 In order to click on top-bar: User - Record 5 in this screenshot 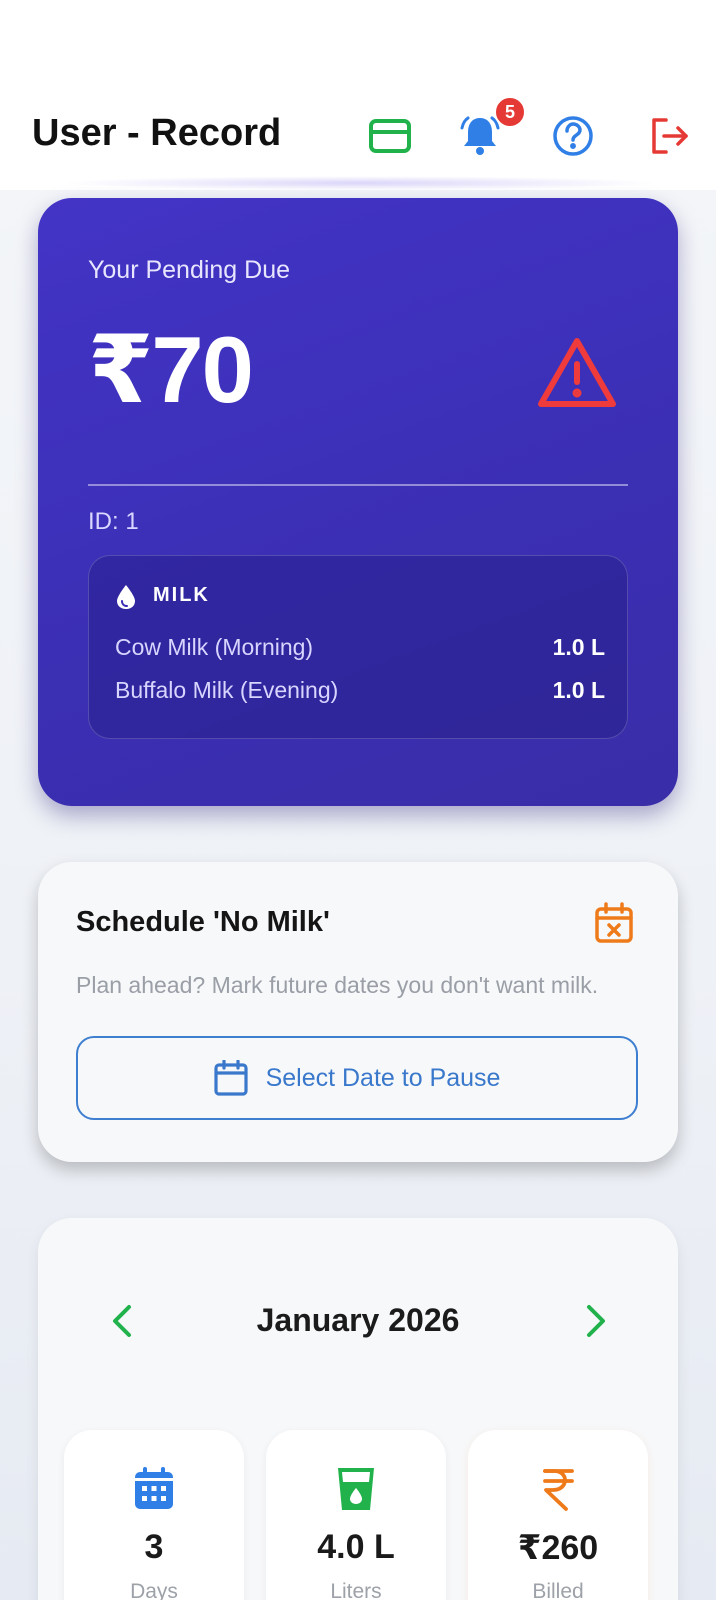, I will do `click(358, 95)`.